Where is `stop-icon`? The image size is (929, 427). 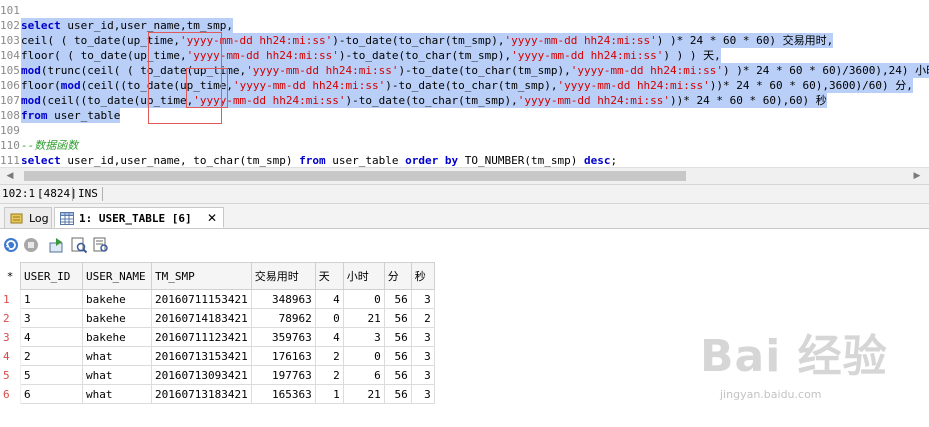
stop-icon is located at coordinates (31, 245).